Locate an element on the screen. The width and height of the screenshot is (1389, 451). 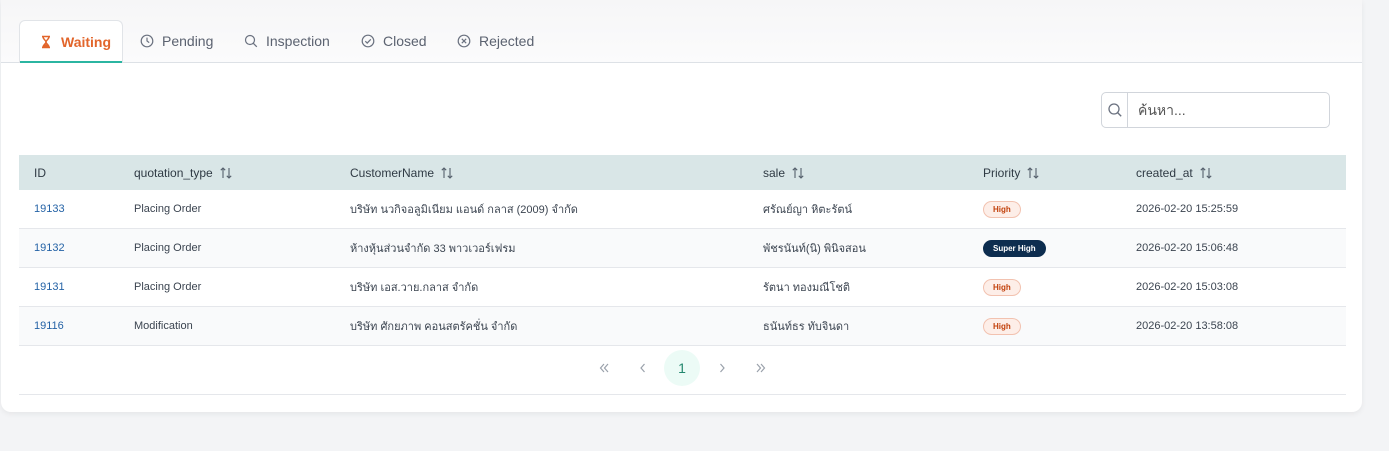
tab-waiting: Waiting is located at coordinates (71, 41).